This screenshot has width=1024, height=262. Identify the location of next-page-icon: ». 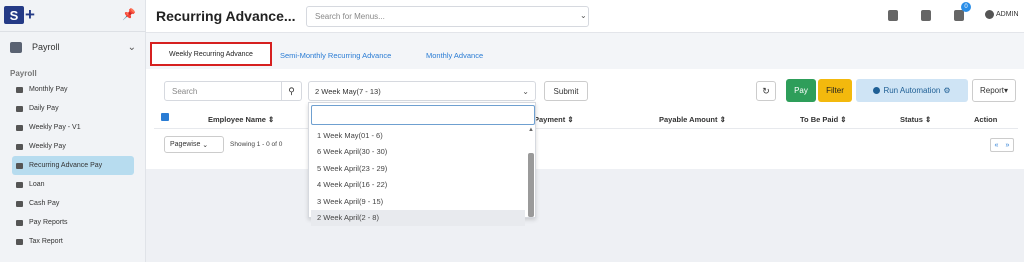
(1008, 145).